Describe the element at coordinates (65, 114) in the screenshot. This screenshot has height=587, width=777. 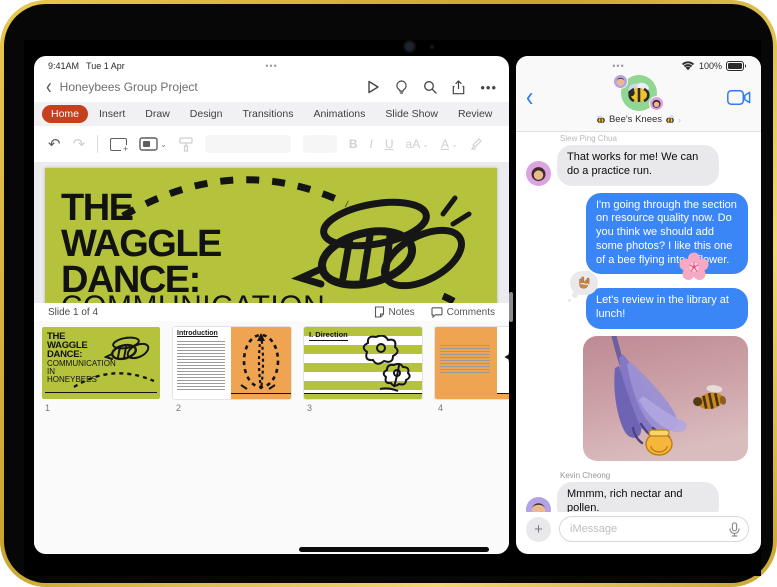
I see `tab-home: Home` at that location.